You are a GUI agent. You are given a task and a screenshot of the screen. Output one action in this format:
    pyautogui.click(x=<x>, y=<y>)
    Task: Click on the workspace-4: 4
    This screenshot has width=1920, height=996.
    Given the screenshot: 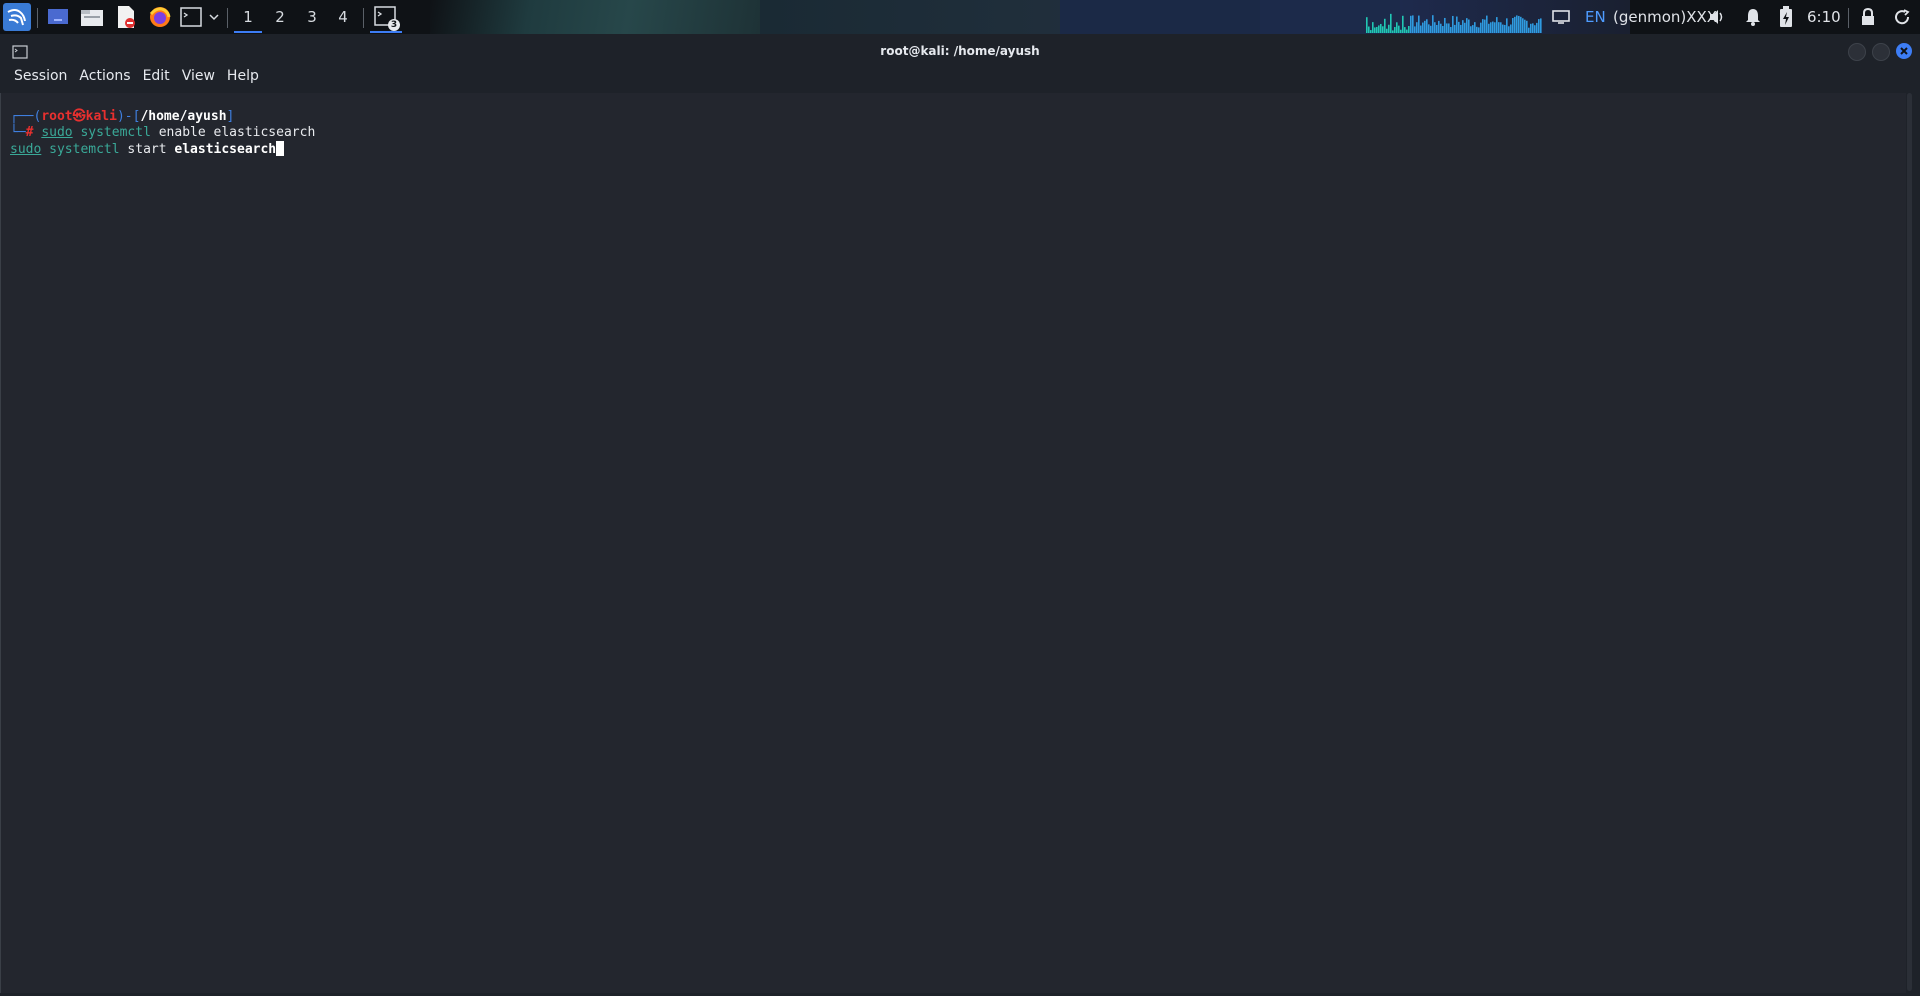 What is the action you would take?
    pyautogui.click(x=343, y=17)
    